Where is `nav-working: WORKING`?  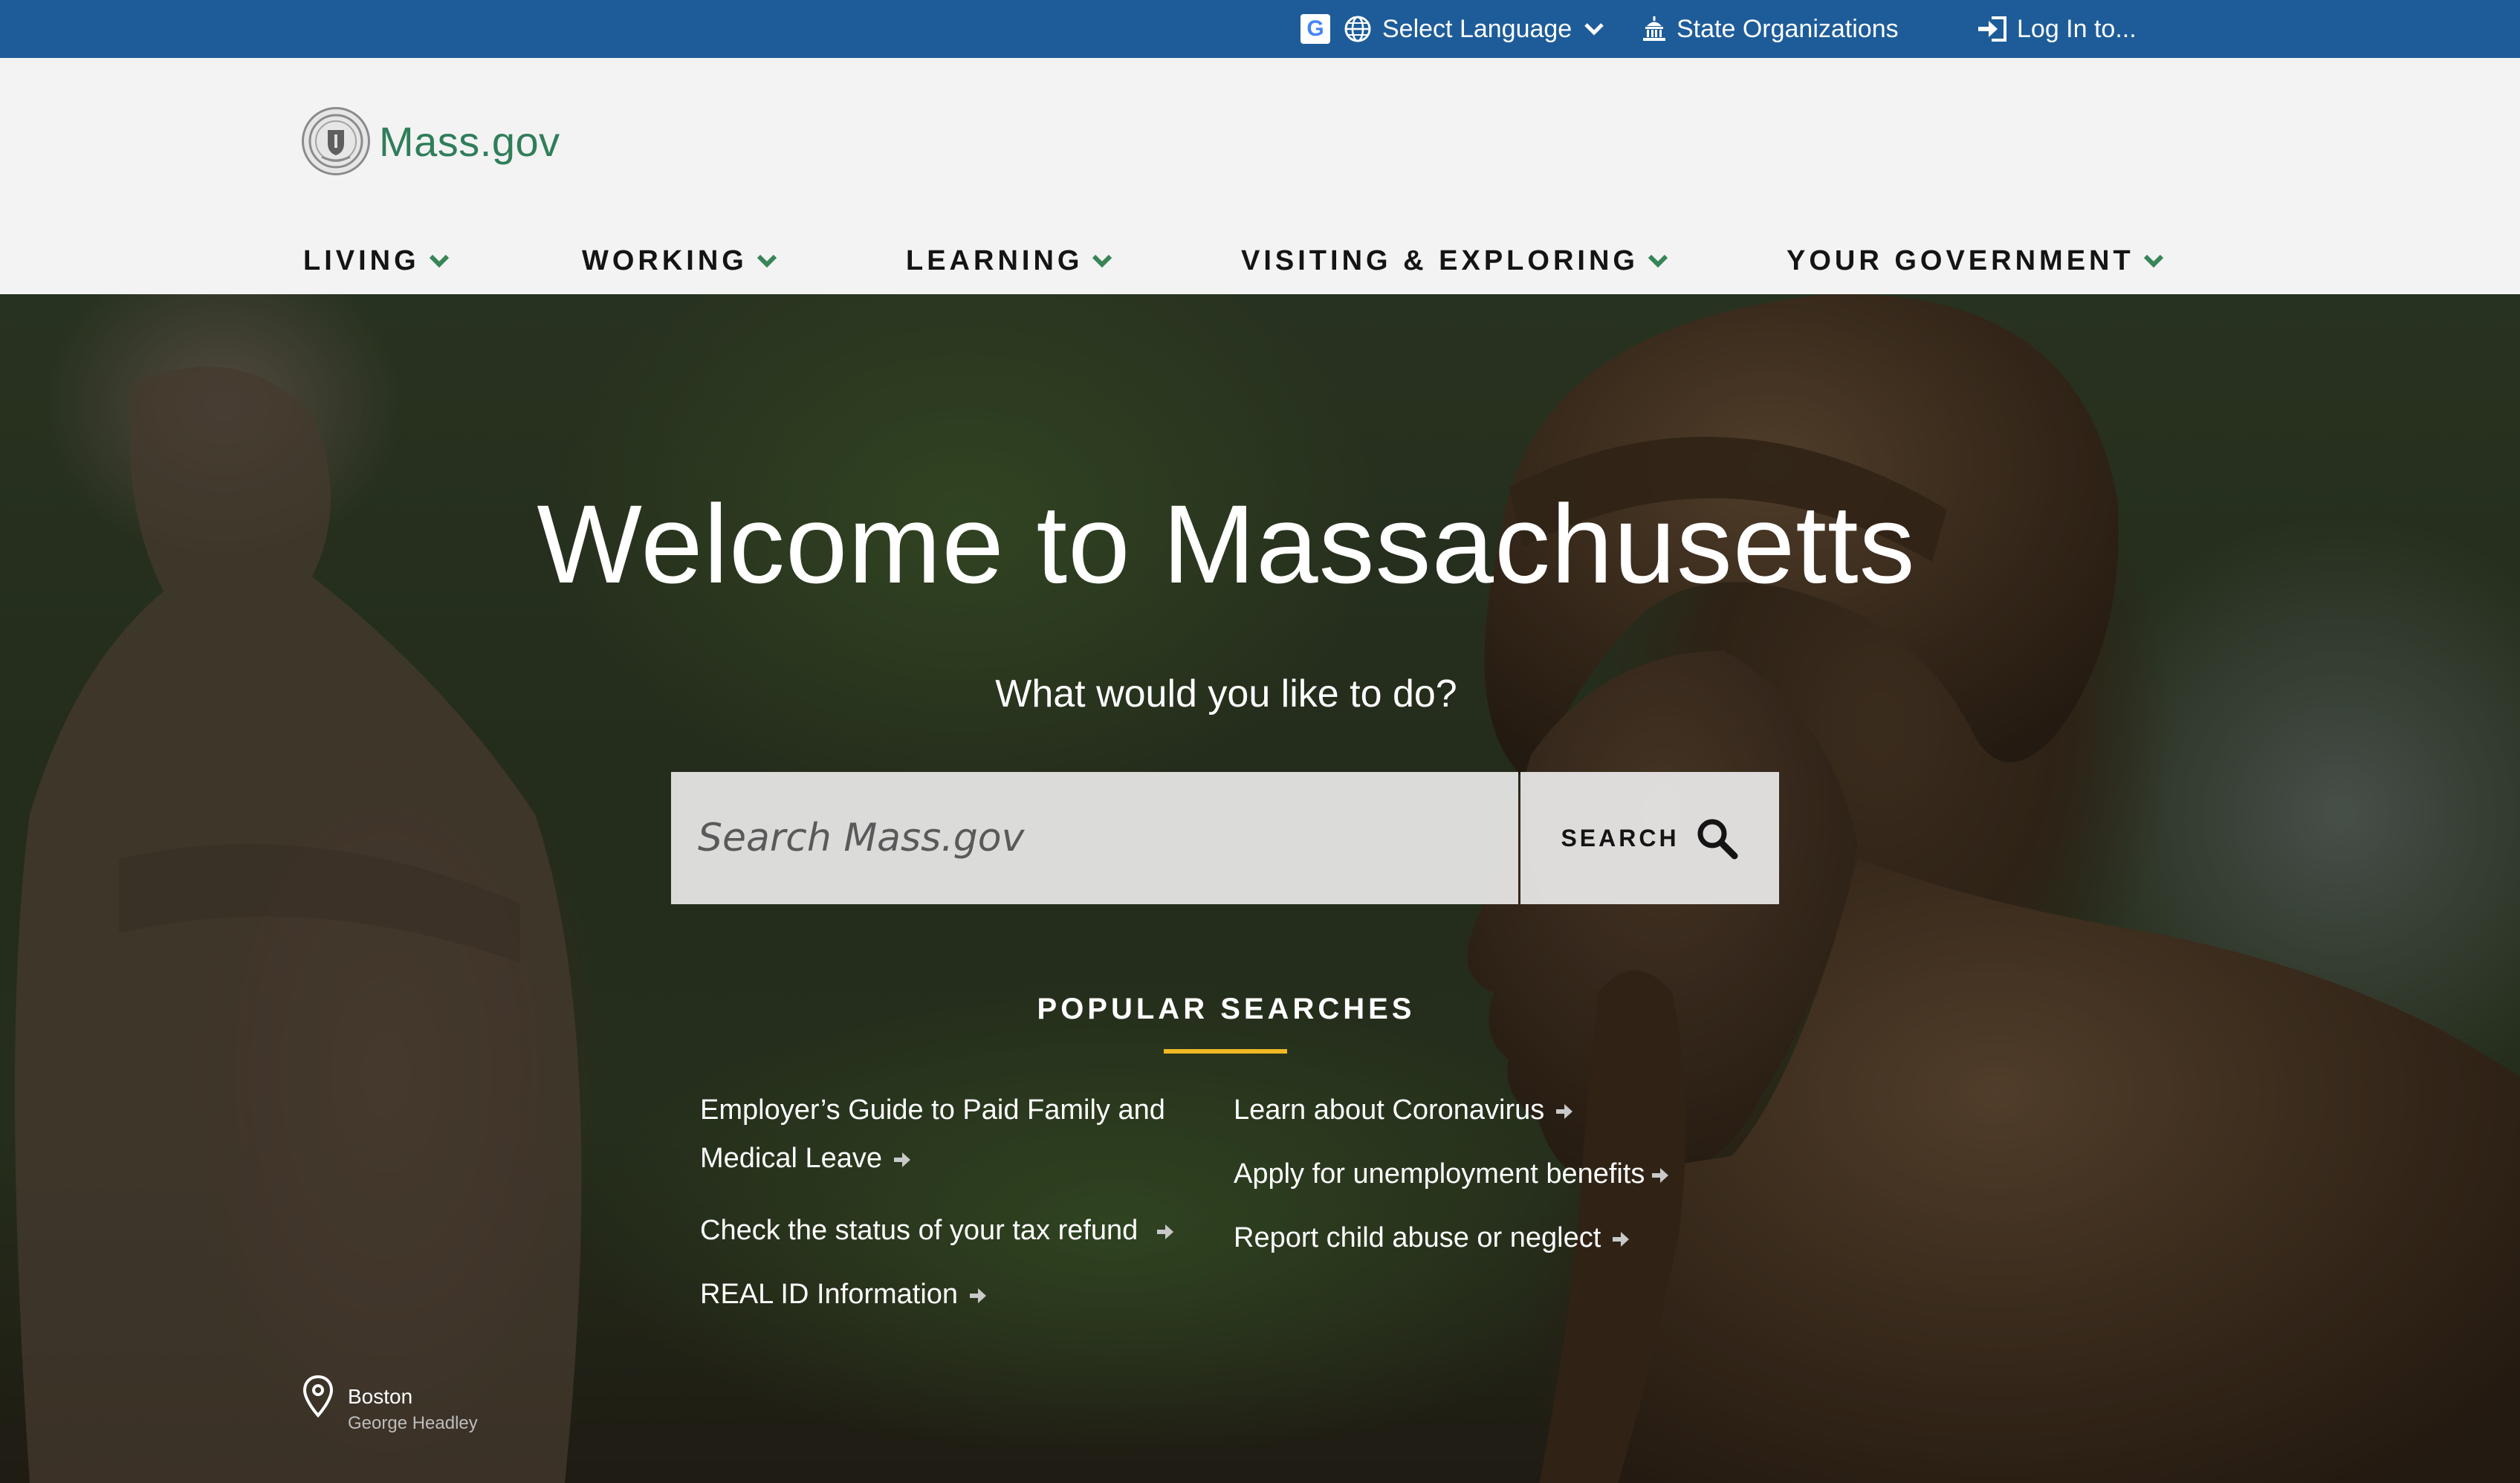
nav-working: WORKING is located at coordinates (680, 260).